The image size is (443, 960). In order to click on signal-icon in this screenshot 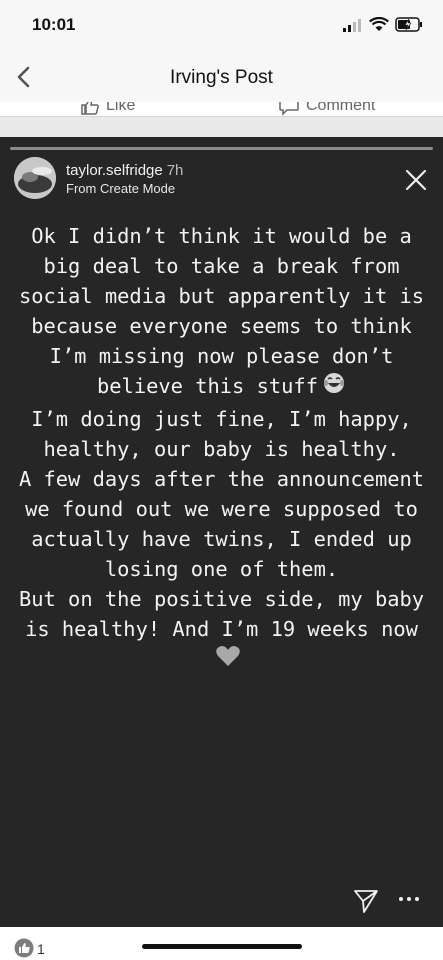, I will do `click(352, 25)`.